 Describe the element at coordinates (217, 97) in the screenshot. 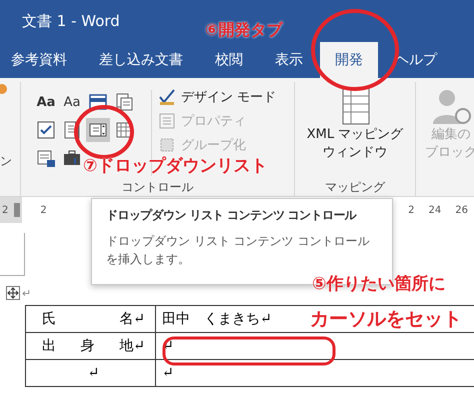

I see `ribbon-command: デザイン モード` at that location.